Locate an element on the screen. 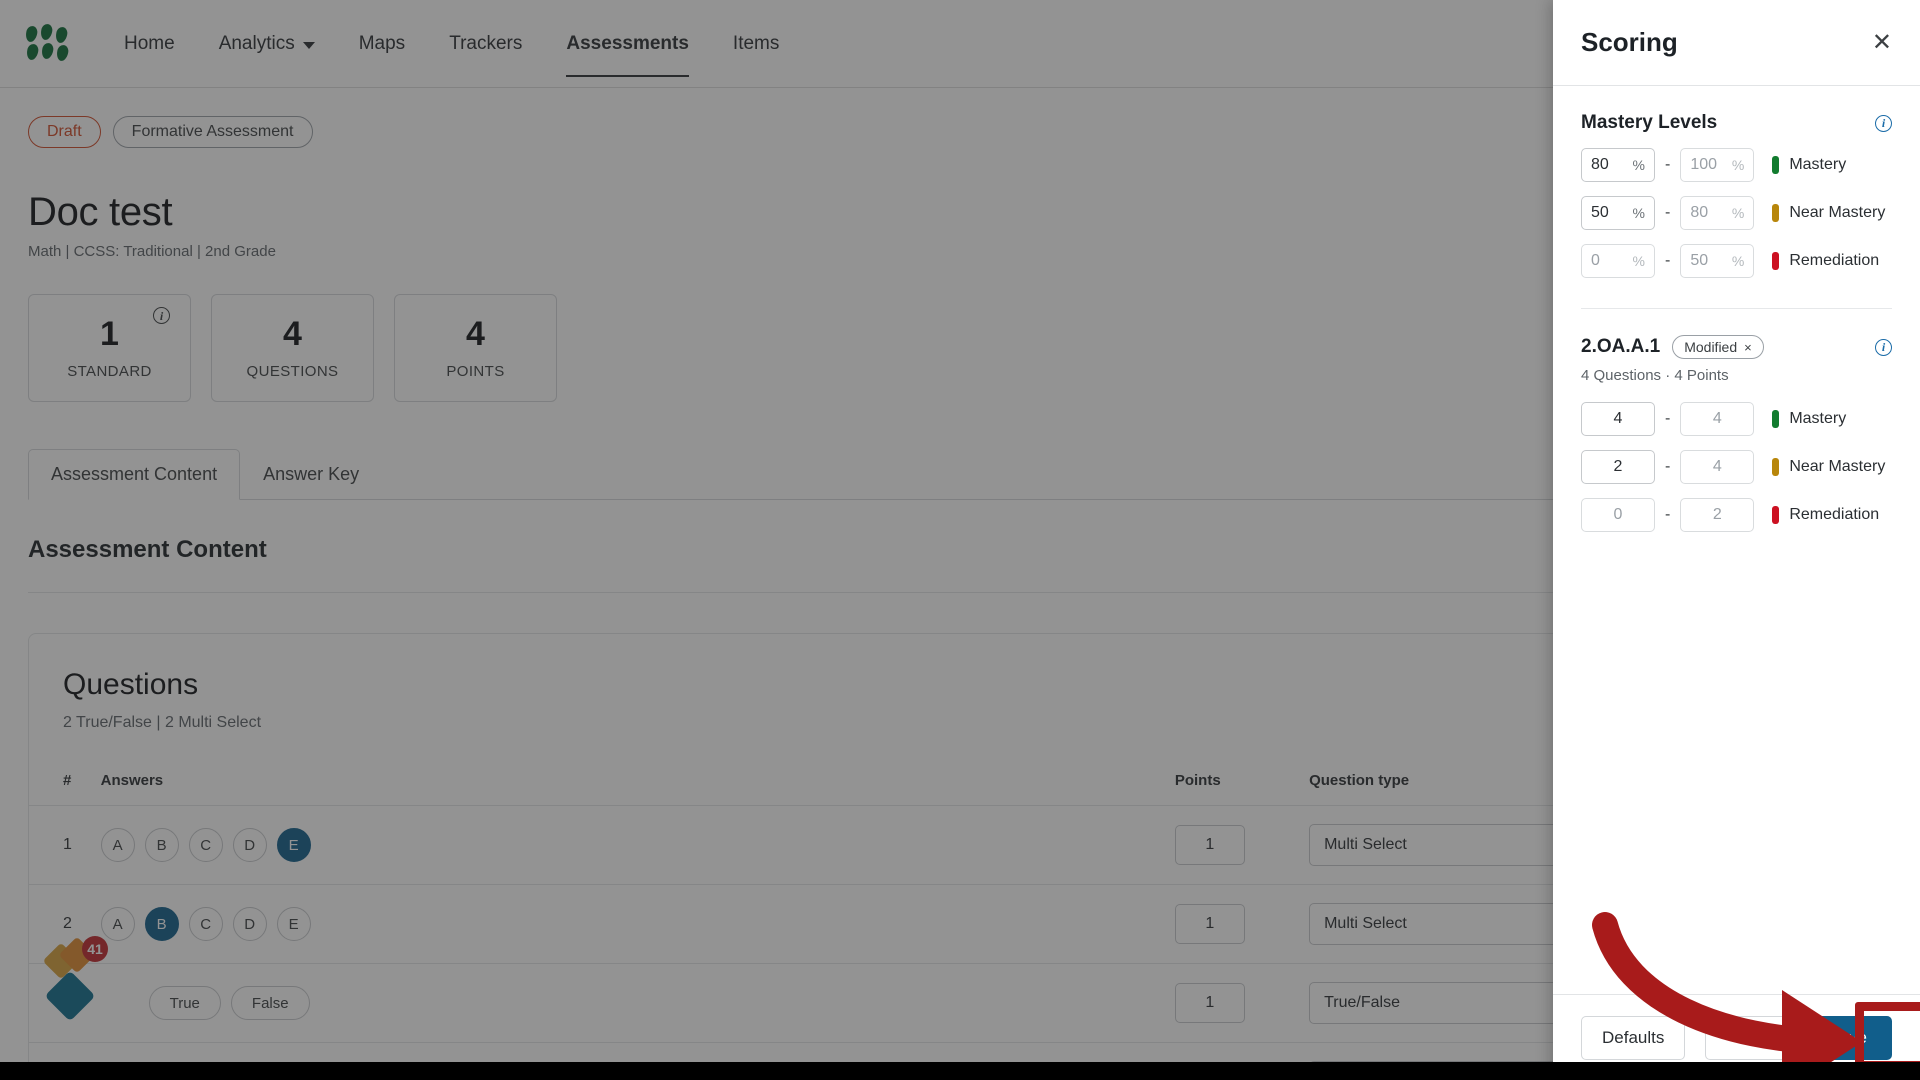 This screenshot has height=1080, width=1920. standard-mastery-max-input: 4 is located at coordinates (1717, 419).